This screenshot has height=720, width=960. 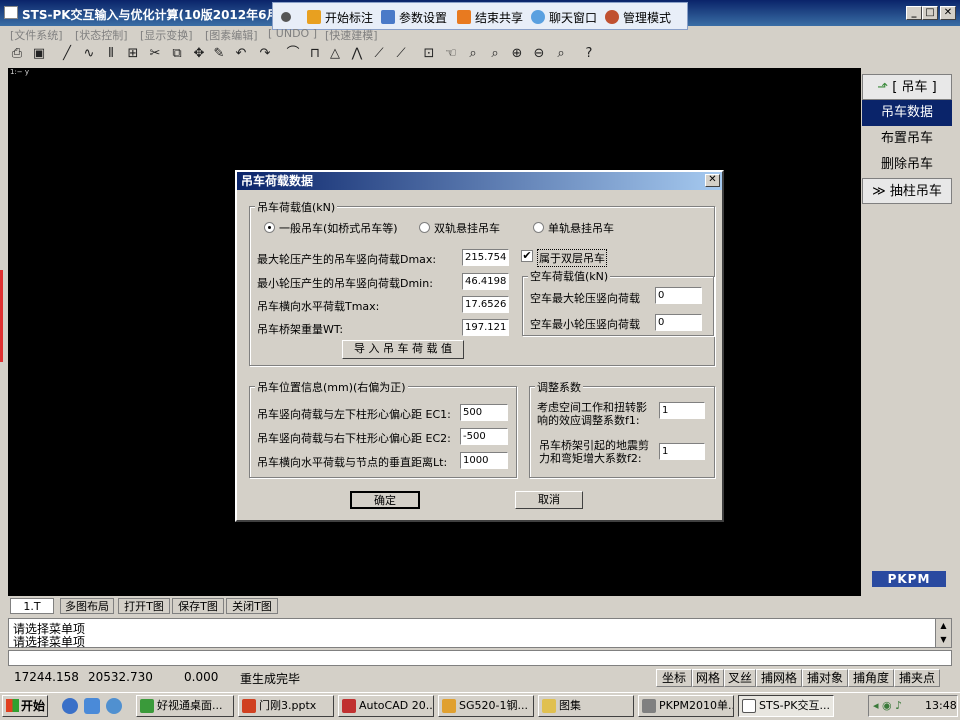 What do you see at coordinates (269, 227) in the screenshot?
I see `radio-general-crane` at bounding box center [269, 227].